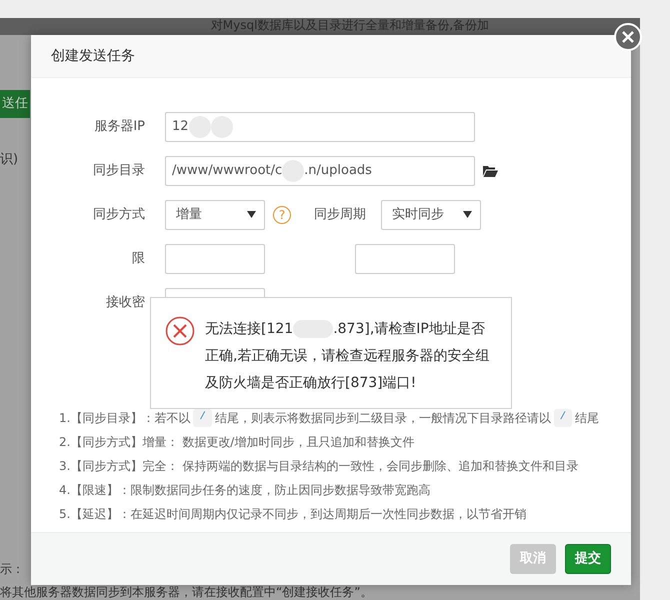  I want to click on dropdown: 实时同步, so click(431, 215).